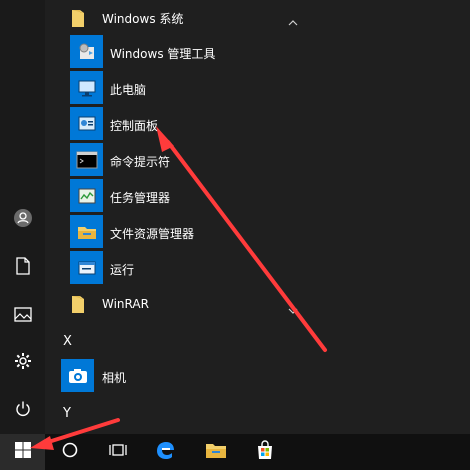 This screenshot has height=470, width=470. I want to click on list-item-label: 文件资源管理器, so click(152, 234).